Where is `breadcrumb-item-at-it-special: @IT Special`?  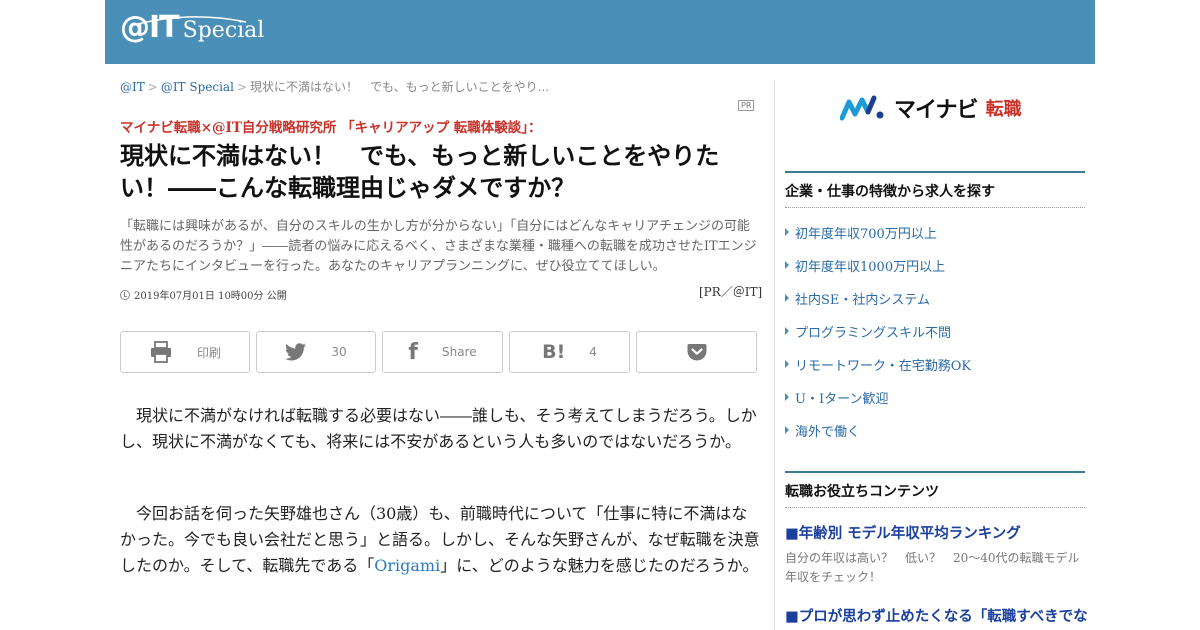
breadcrumb-item-at-it-special: @IT Special is located at coordinates (197, 87).